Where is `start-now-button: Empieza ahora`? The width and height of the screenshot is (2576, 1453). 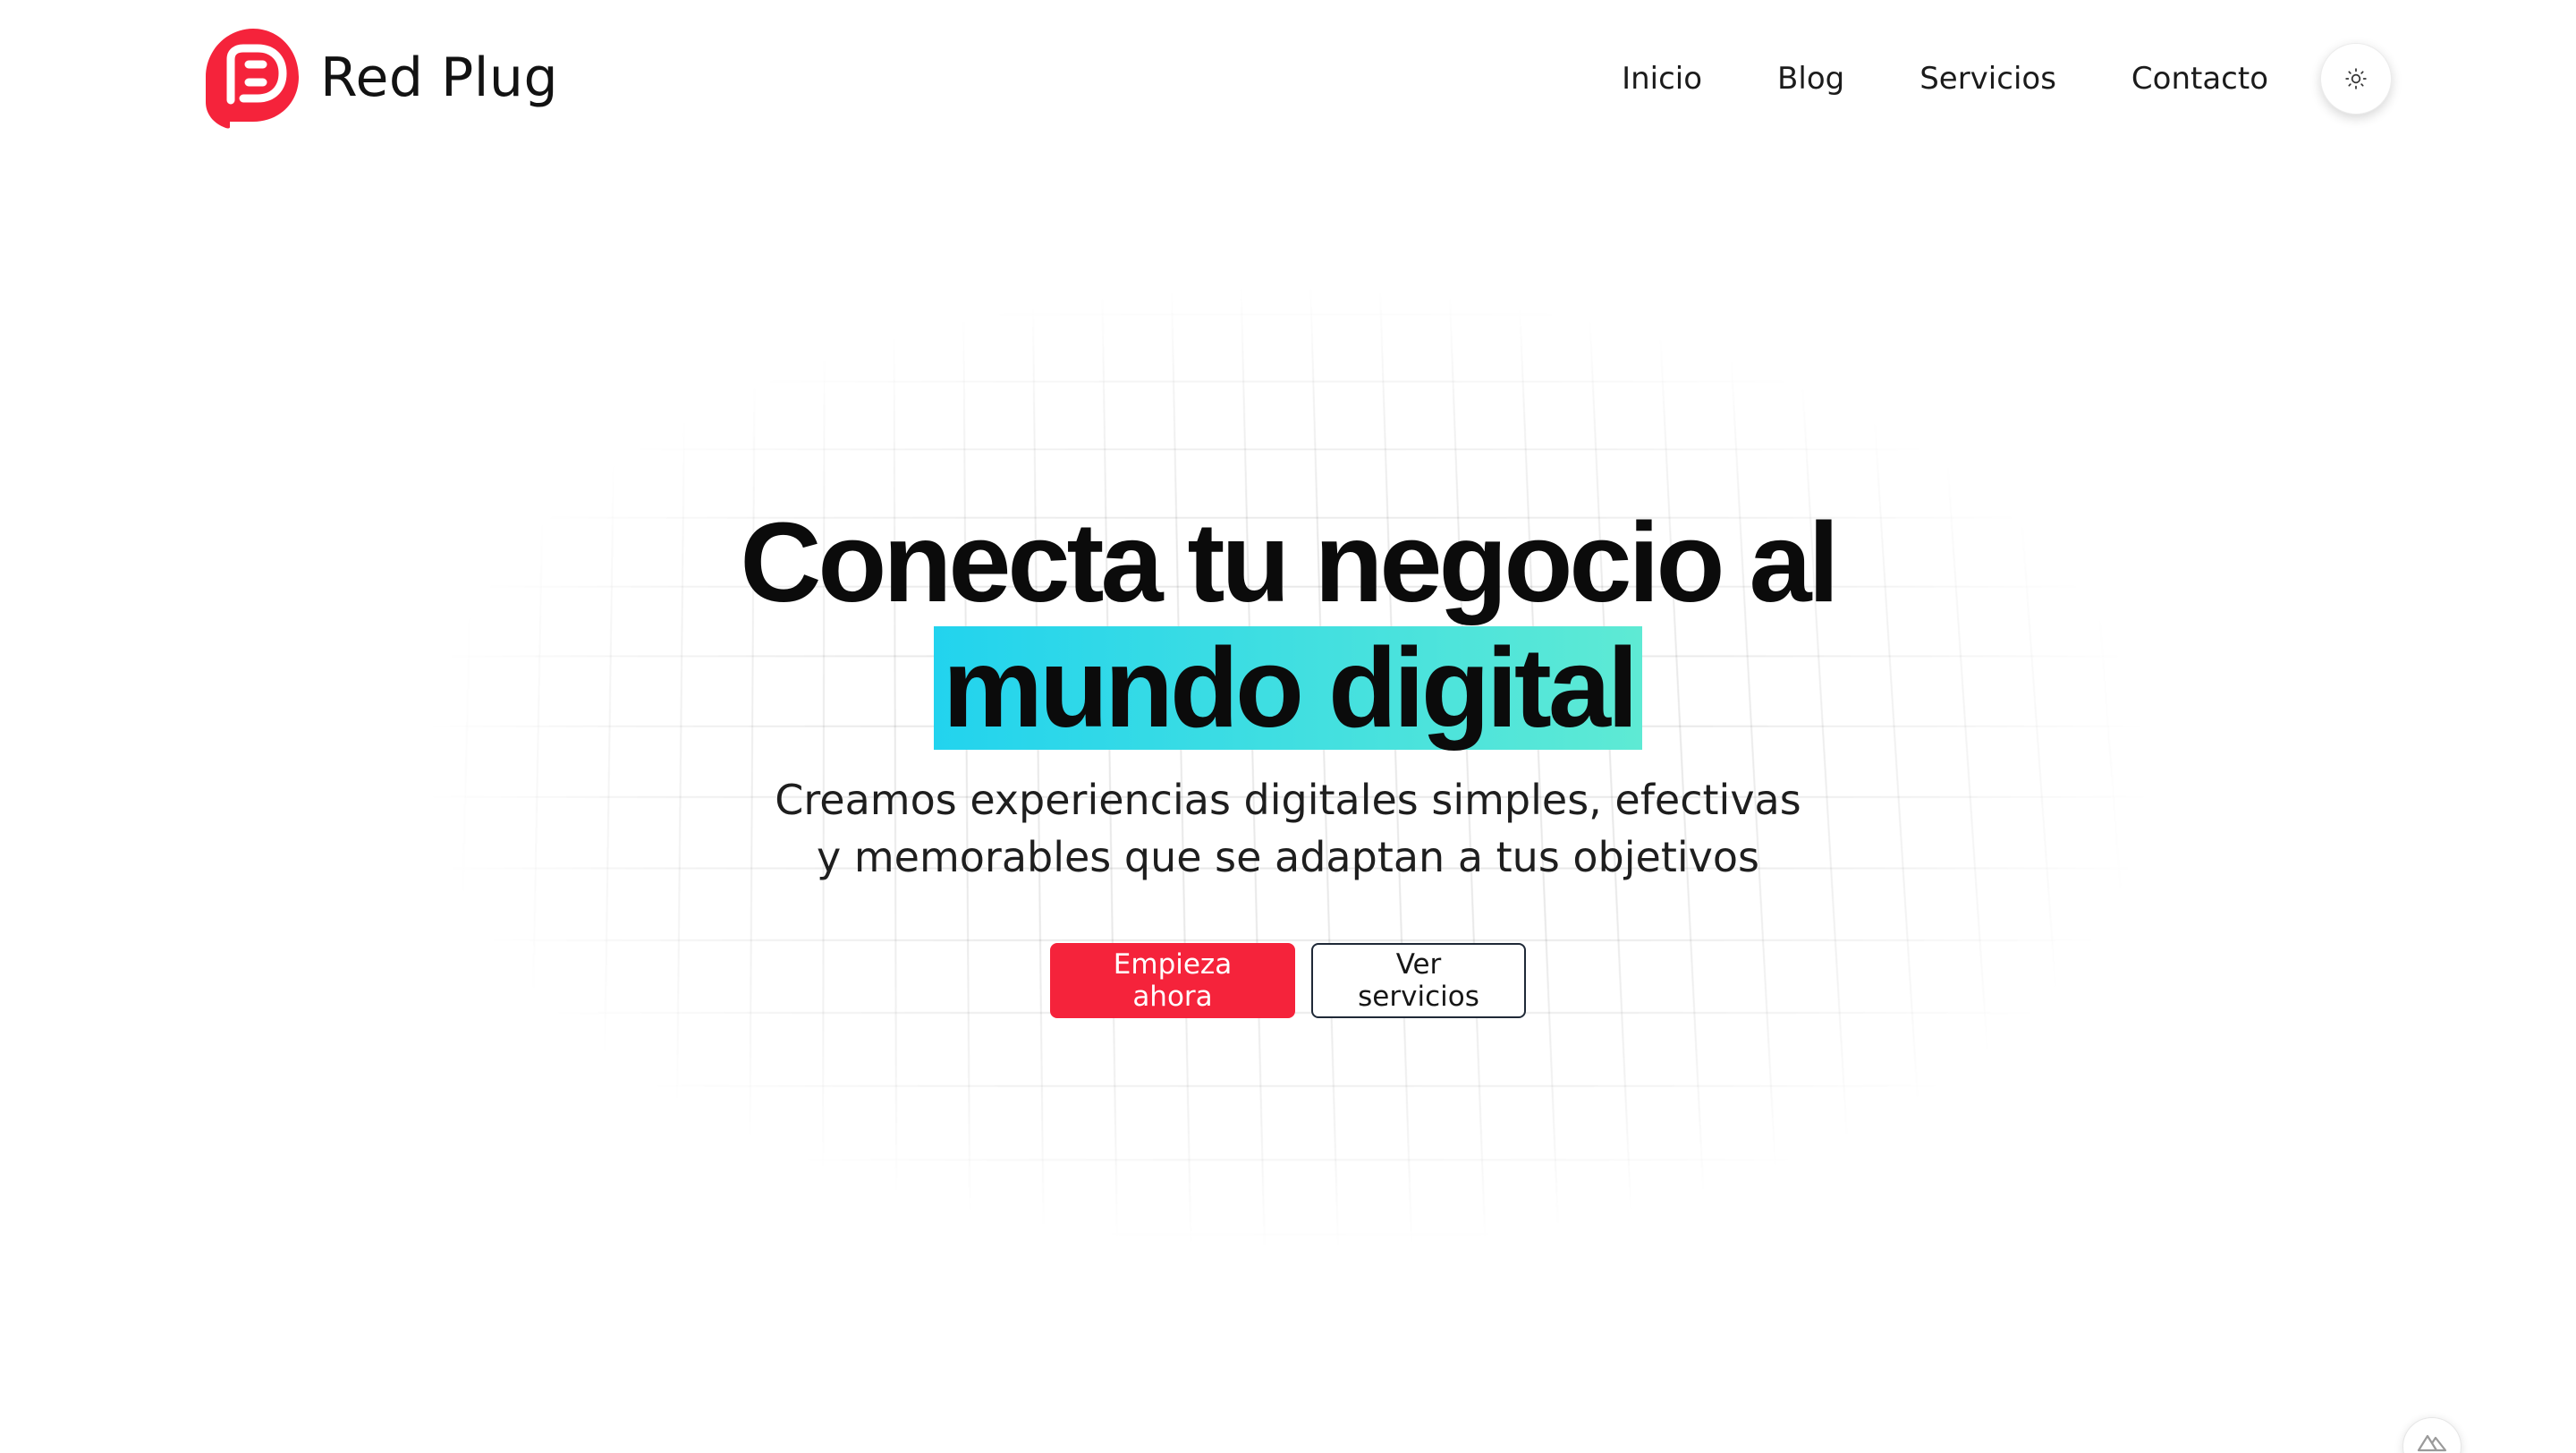 start-now-button: Empieza ahora is located at coordinates (1172, 980).